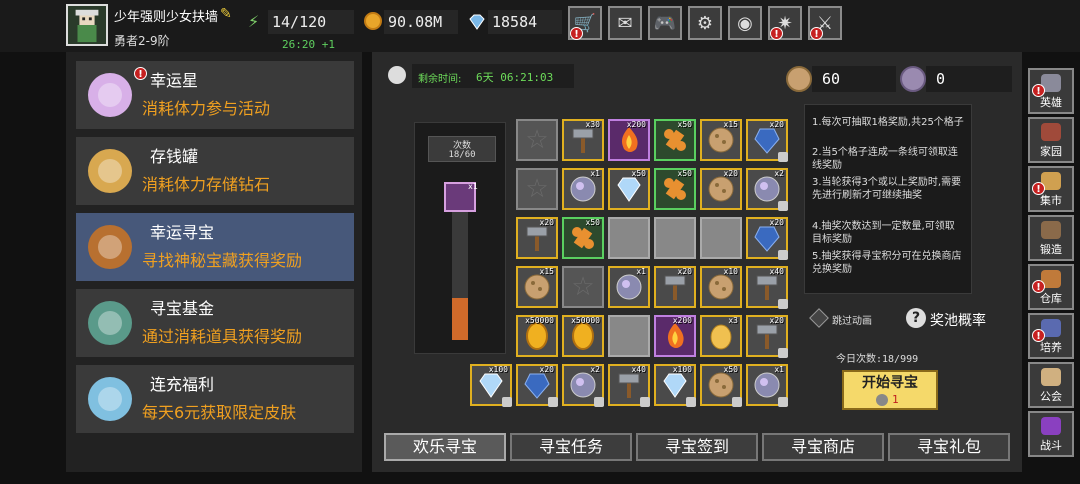 The width and height of the screenshot is (1080, 484). What do you see at coordinates (958, 320) in the screenshot?
I see `pool-rate-link: 奖池概率` at bounding box center [958, 320].